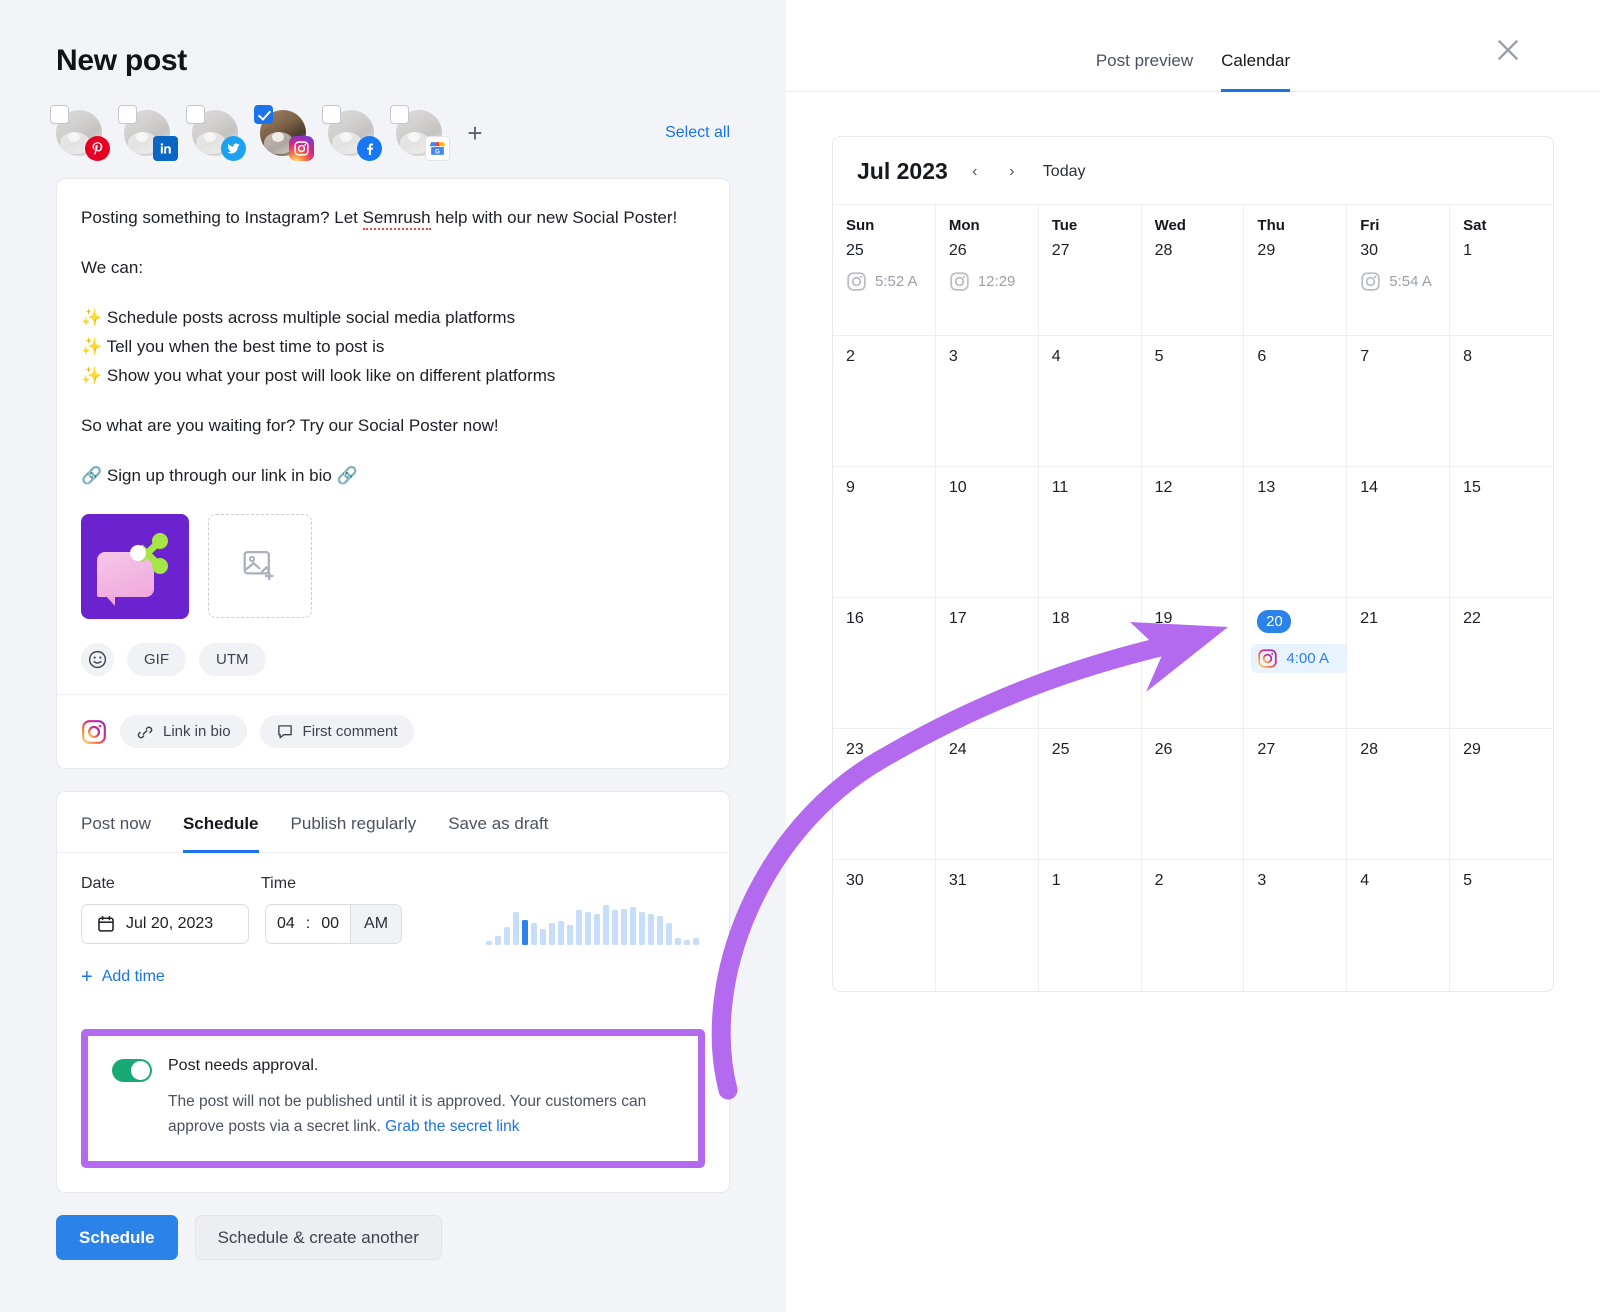  Describe the element at coordinates (884, 794) in the screenshot. I see `calendar-day-cell: 23` at that location.